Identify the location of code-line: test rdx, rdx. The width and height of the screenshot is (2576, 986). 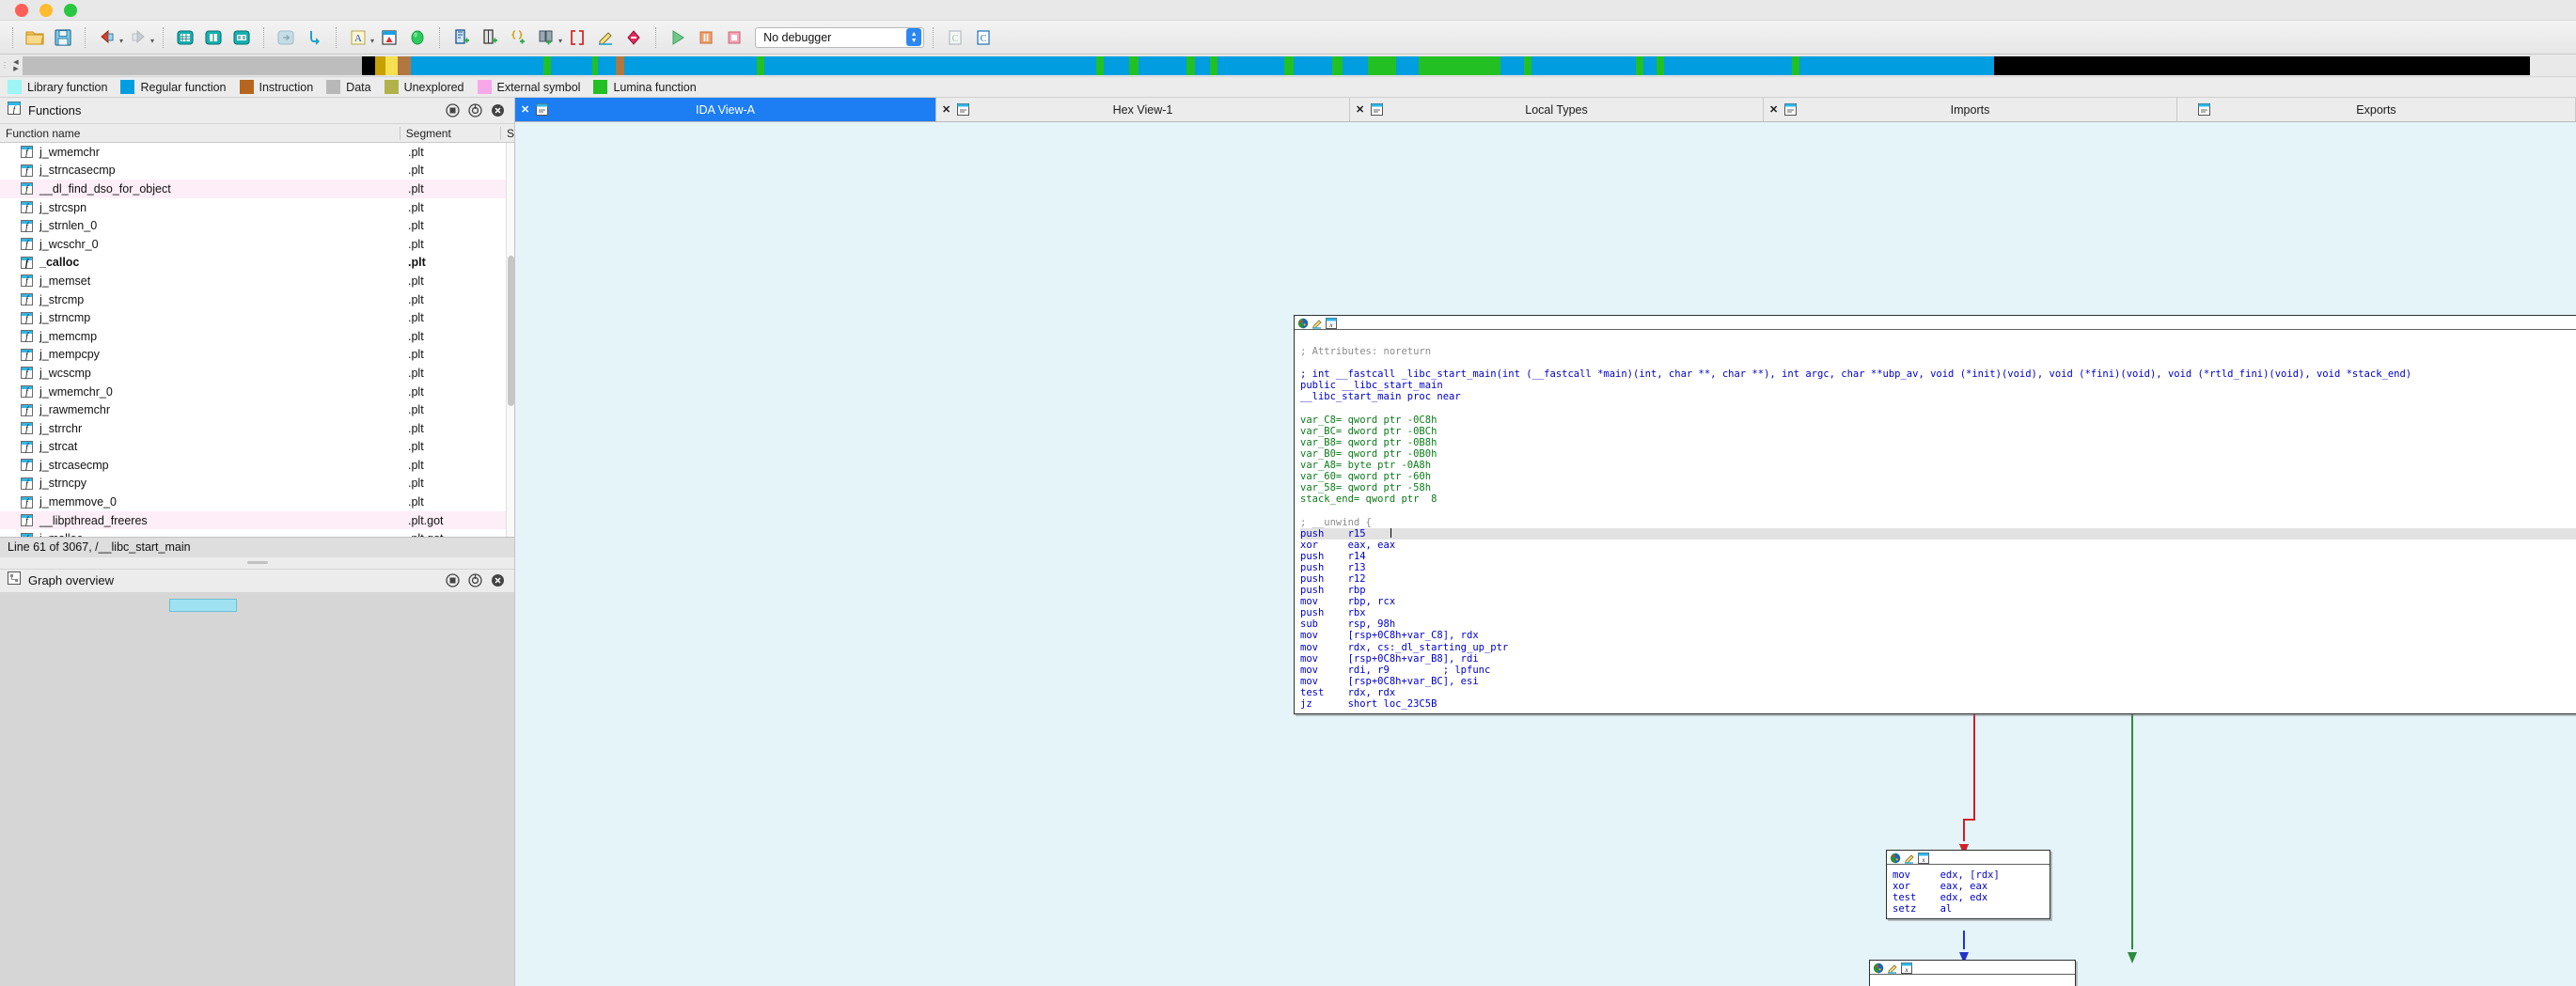
(1938, 692).